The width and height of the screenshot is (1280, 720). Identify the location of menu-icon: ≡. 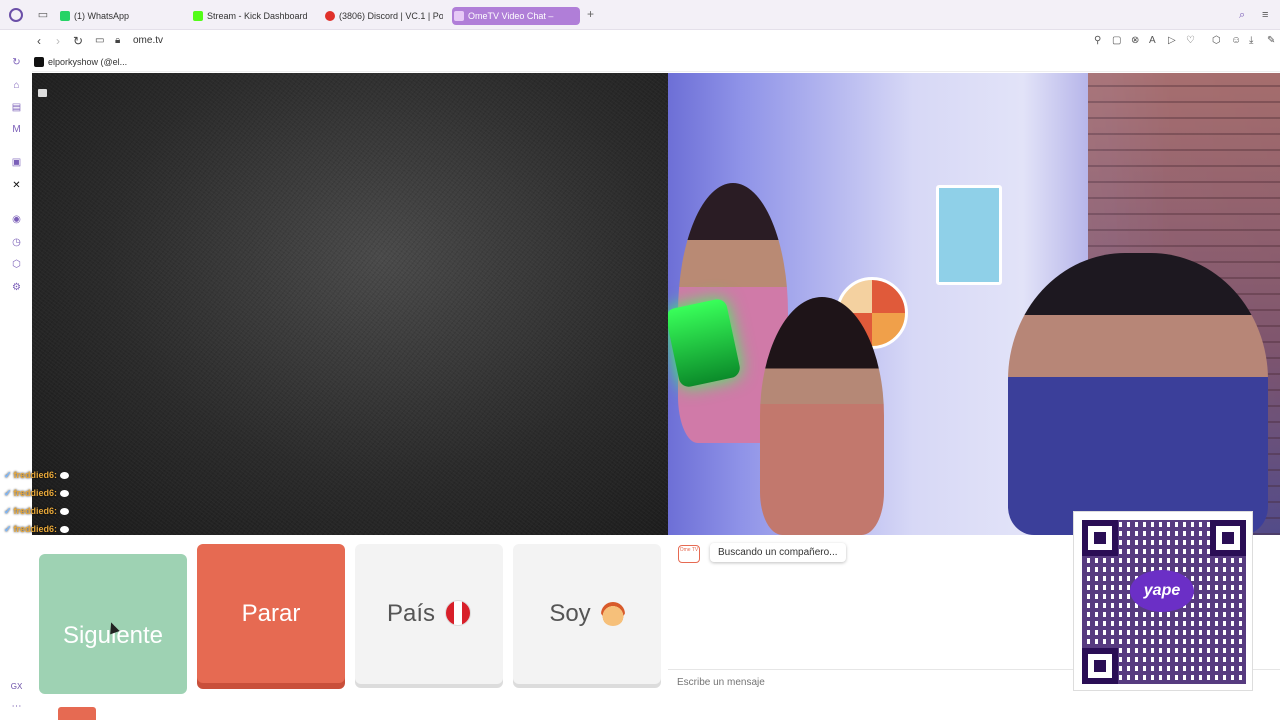
(1265, 15).